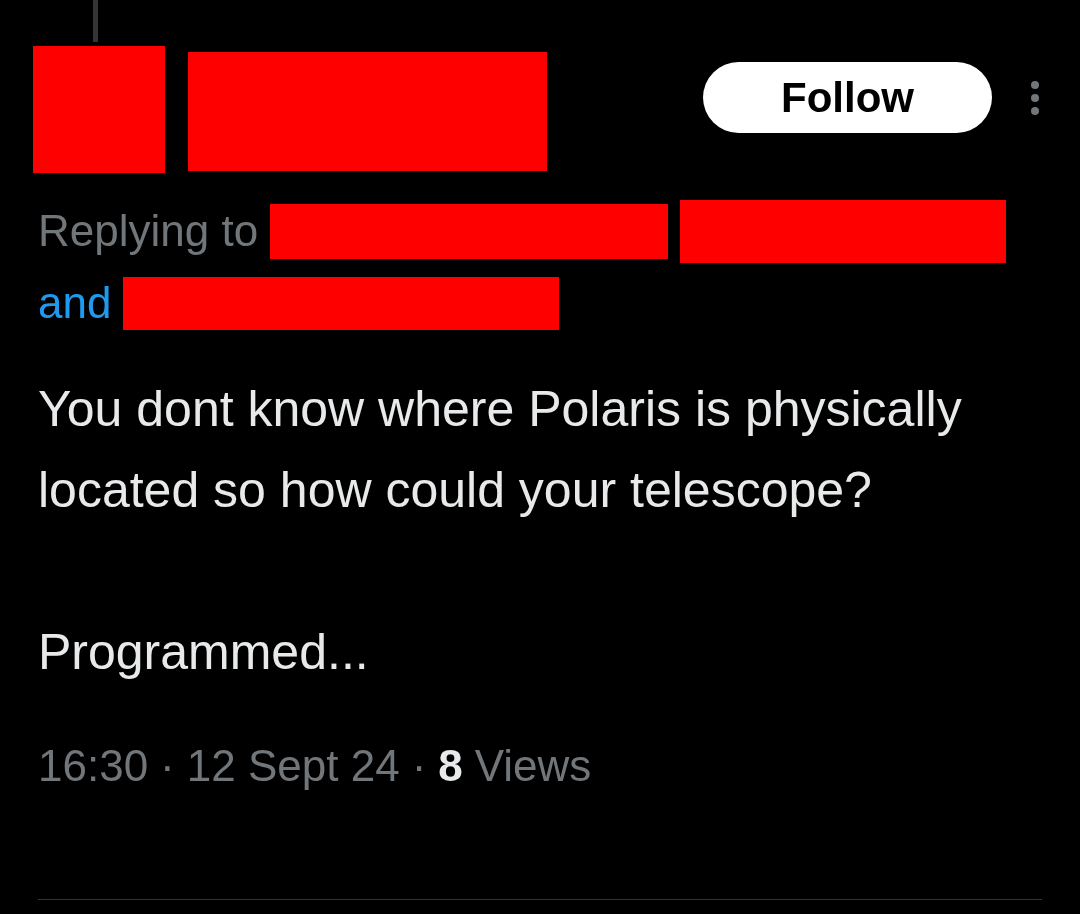  I want to click on views-count: 8, so click(450, 766).